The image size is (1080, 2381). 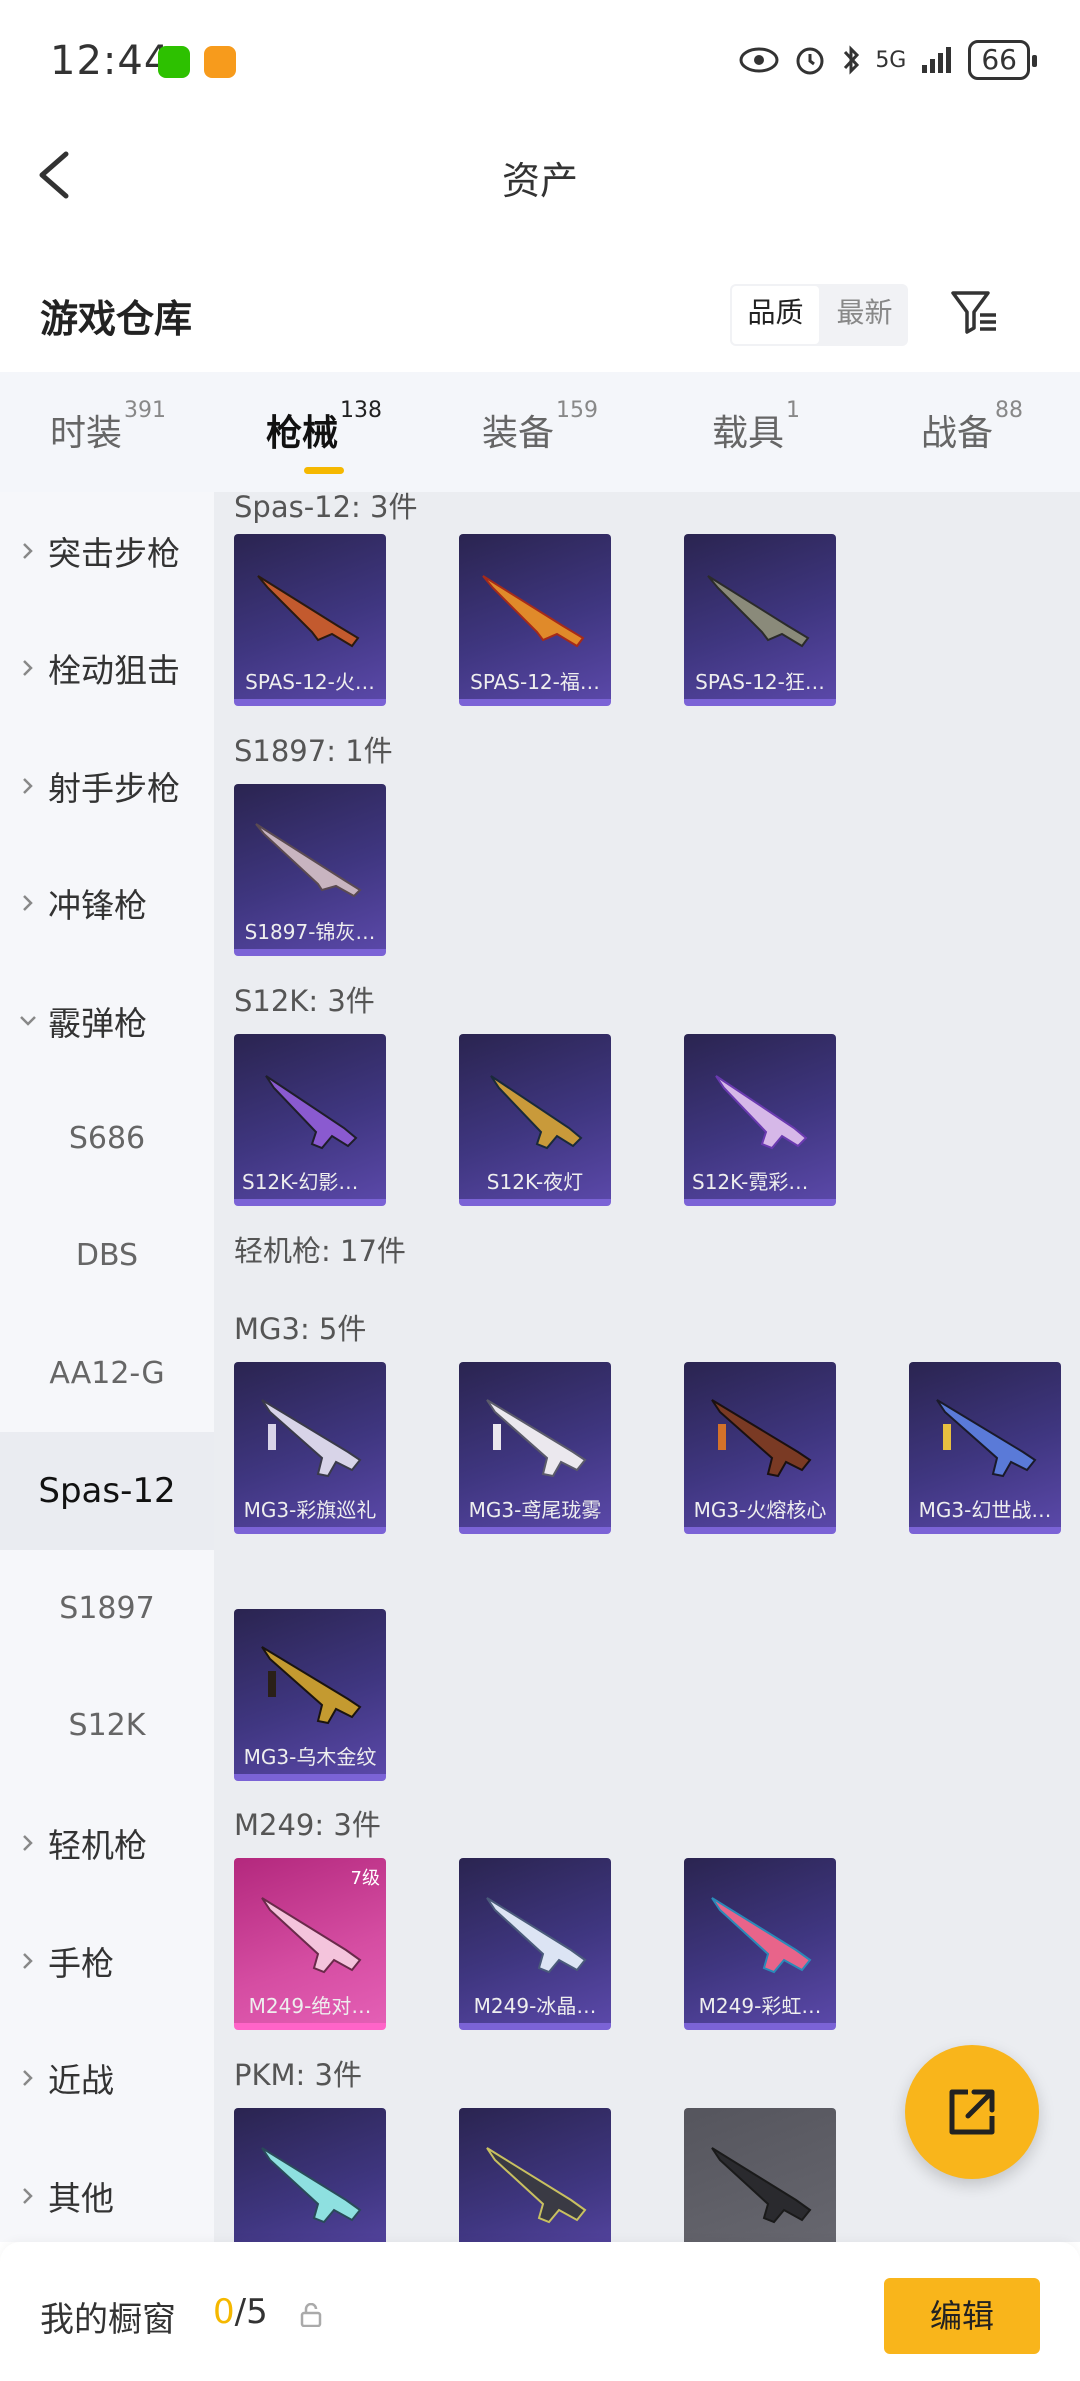 I want to click on card-label: MG3-乌木金纹, so click(x=310, y=1757).